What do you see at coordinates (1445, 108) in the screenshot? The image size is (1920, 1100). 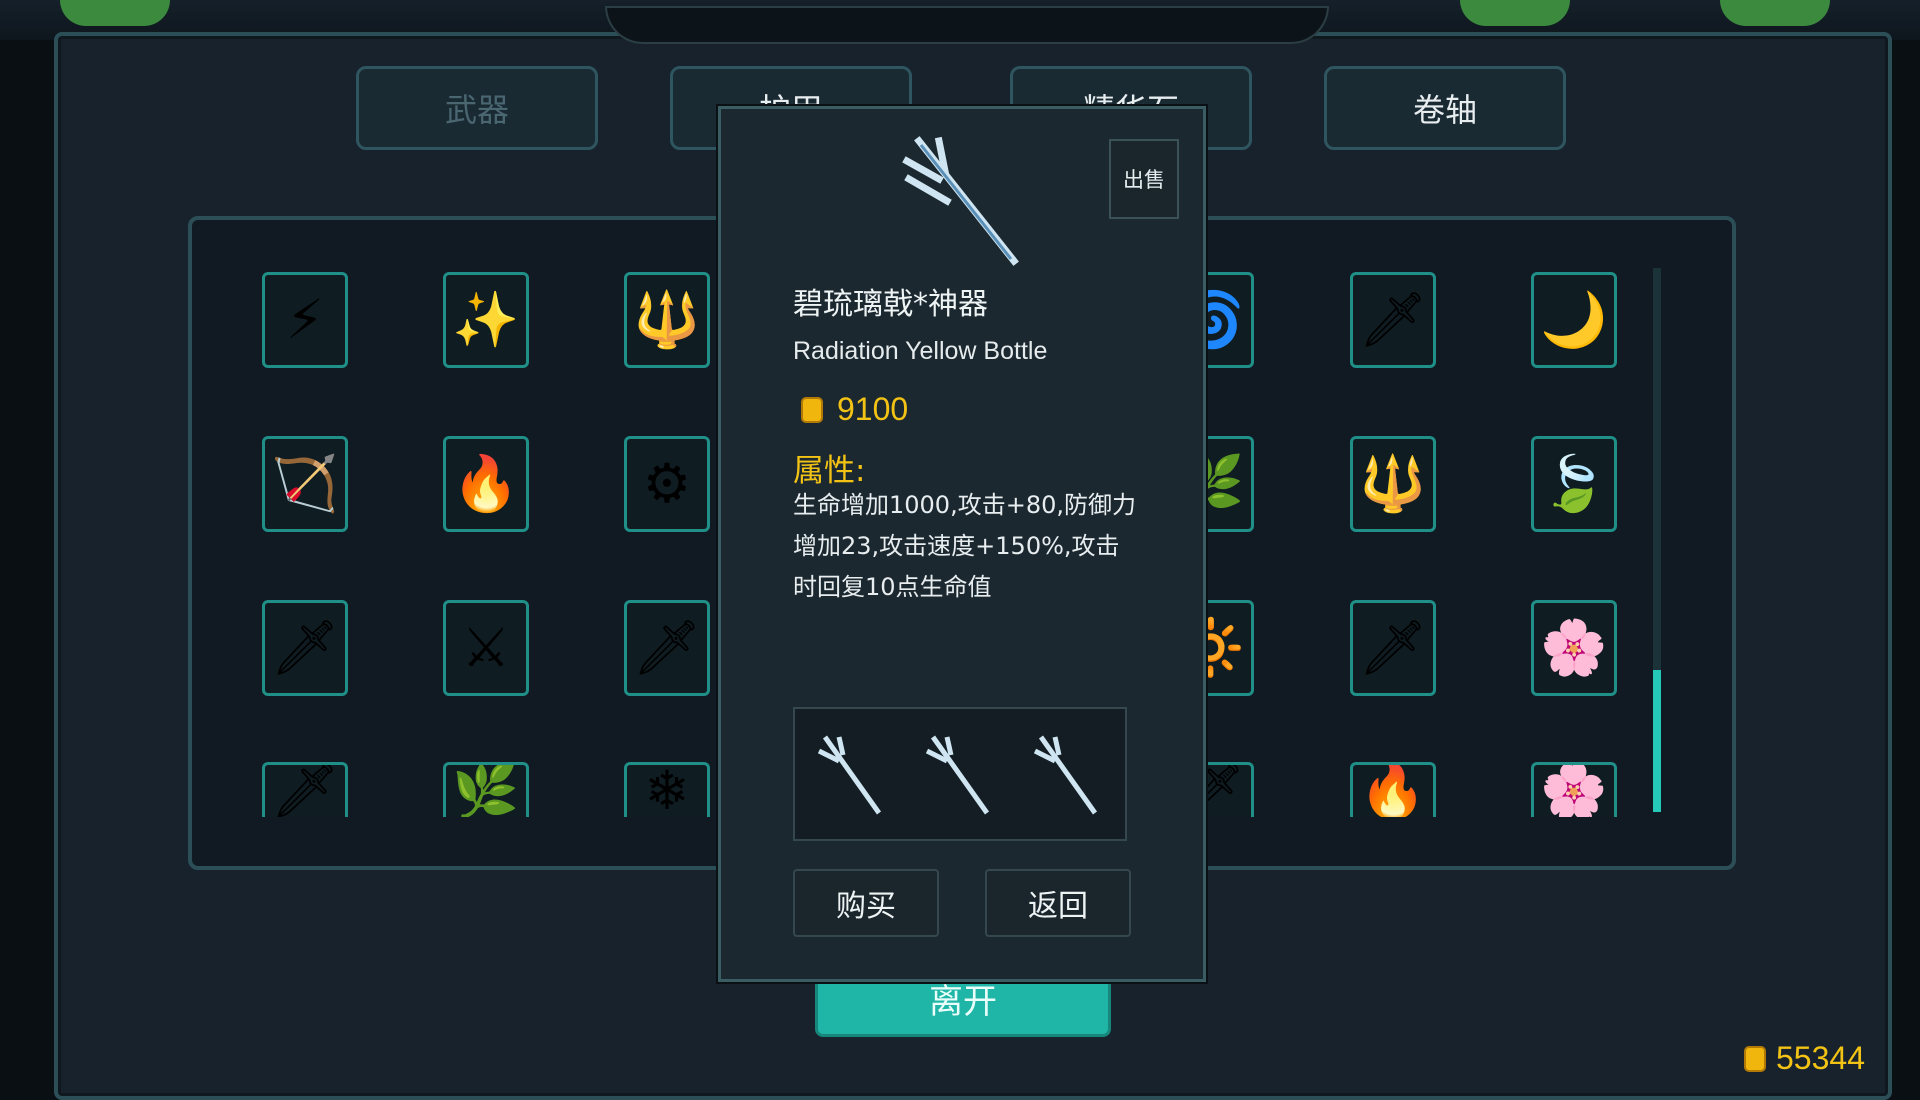 I see `tab-scrolls: 卷轴` at bounding box center [1445, 108].